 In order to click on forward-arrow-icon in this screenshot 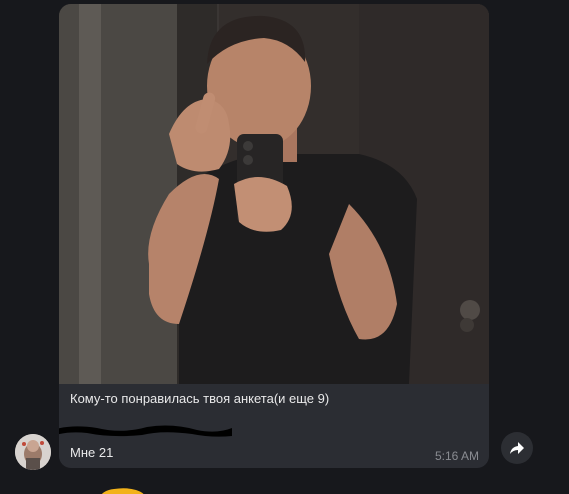, I will do `click(517, 448)`.